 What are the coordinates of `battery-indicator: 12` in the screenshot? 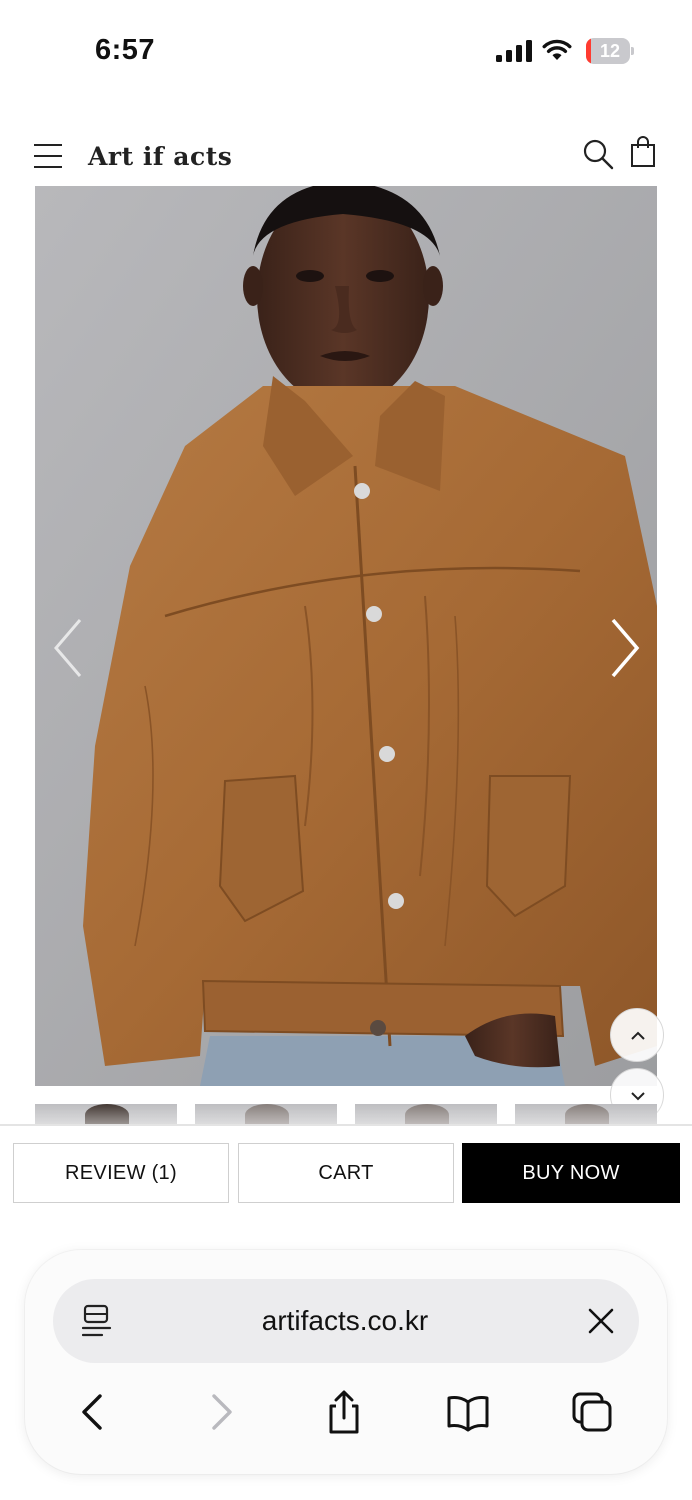 It's located at (610, 51).